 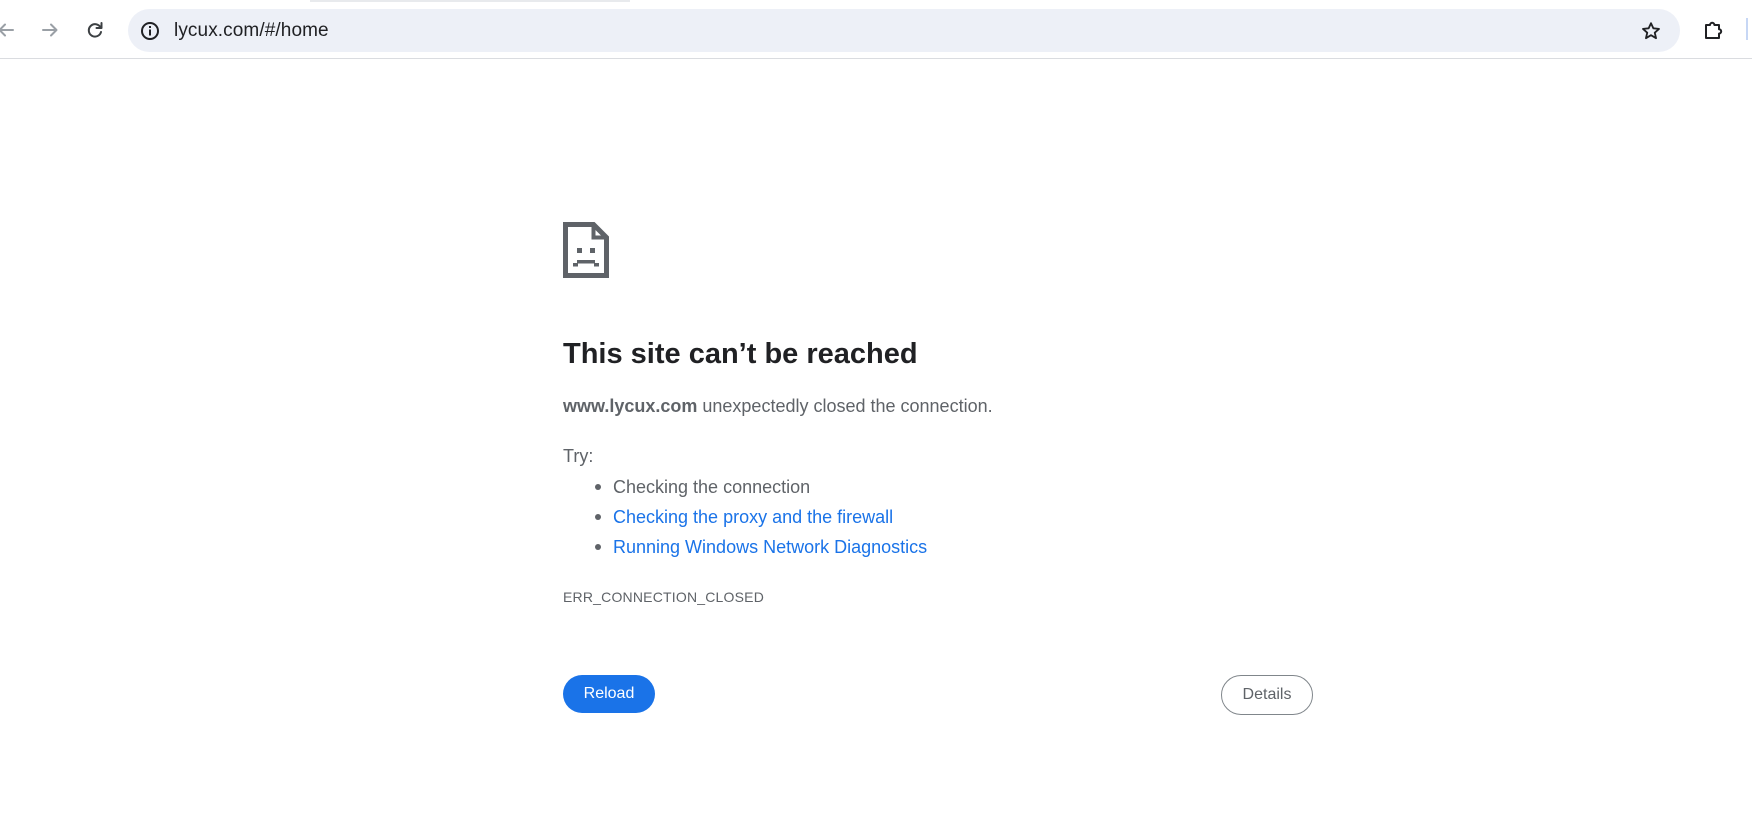 I want to click on tab-strip-edge, so click(x=470, y=1).